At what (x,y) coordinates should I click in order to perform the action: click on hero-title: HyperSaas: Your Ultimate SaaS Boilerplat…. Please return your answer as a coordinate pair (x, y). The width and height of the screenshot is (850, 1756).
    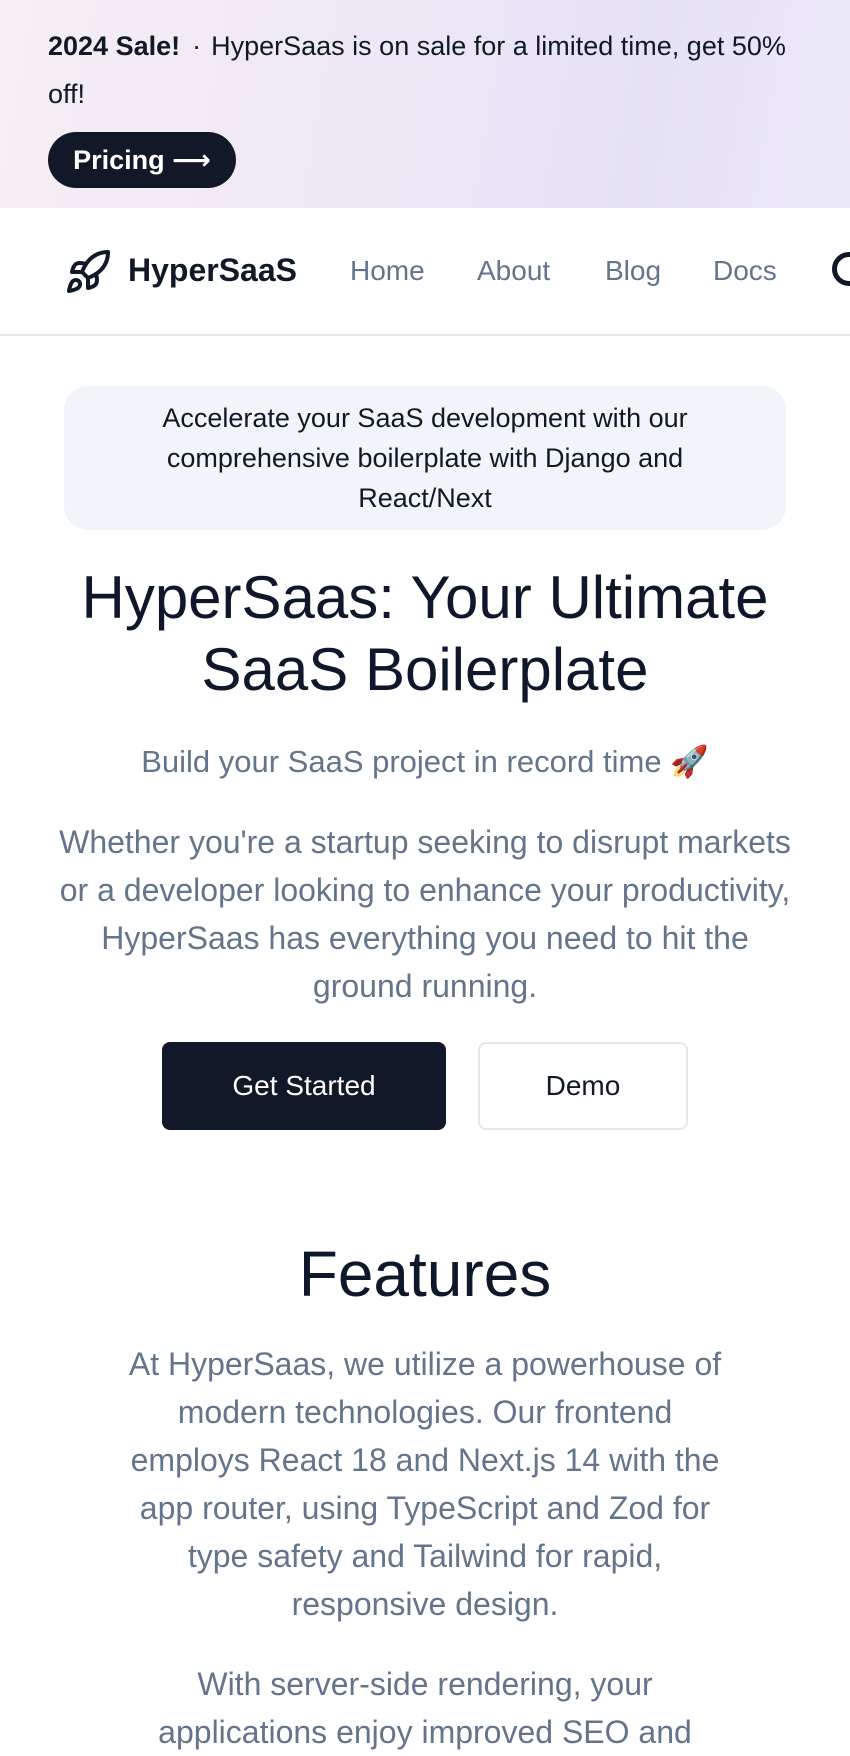
    Looking at the image, I should click on (425, 633).